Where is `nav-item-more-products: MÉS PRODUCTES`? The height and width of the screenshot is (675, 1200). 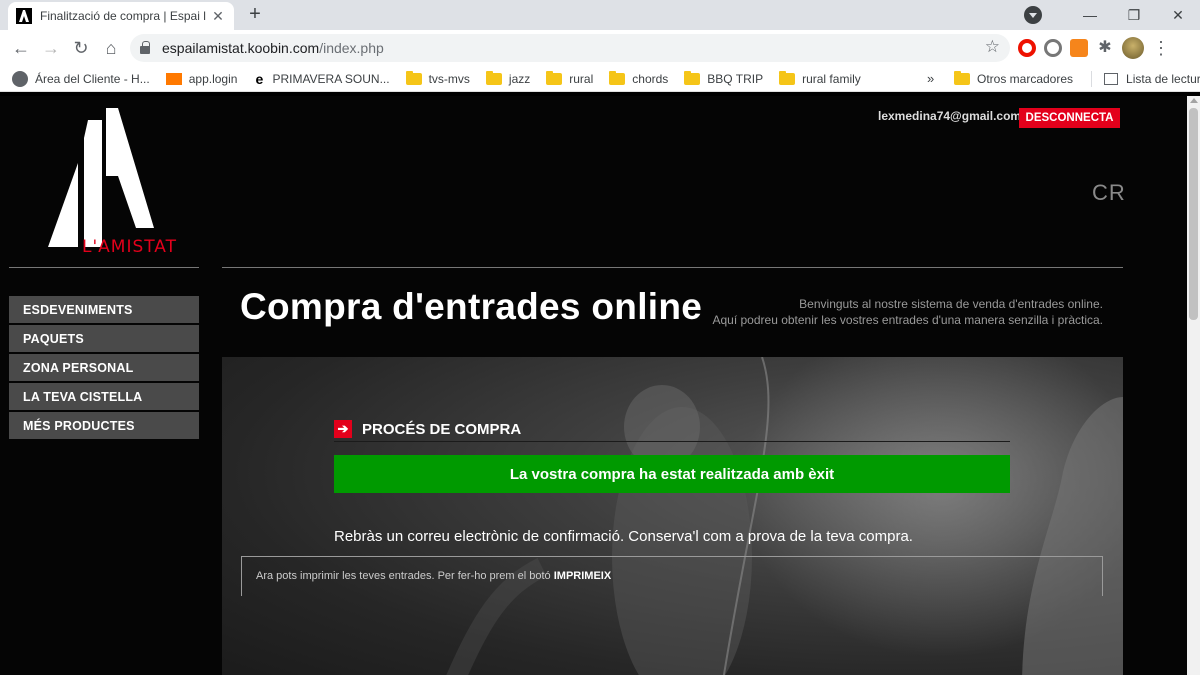 nav-item-more-products: MÉS PRODUCTES is located at coordinates (104, 425).